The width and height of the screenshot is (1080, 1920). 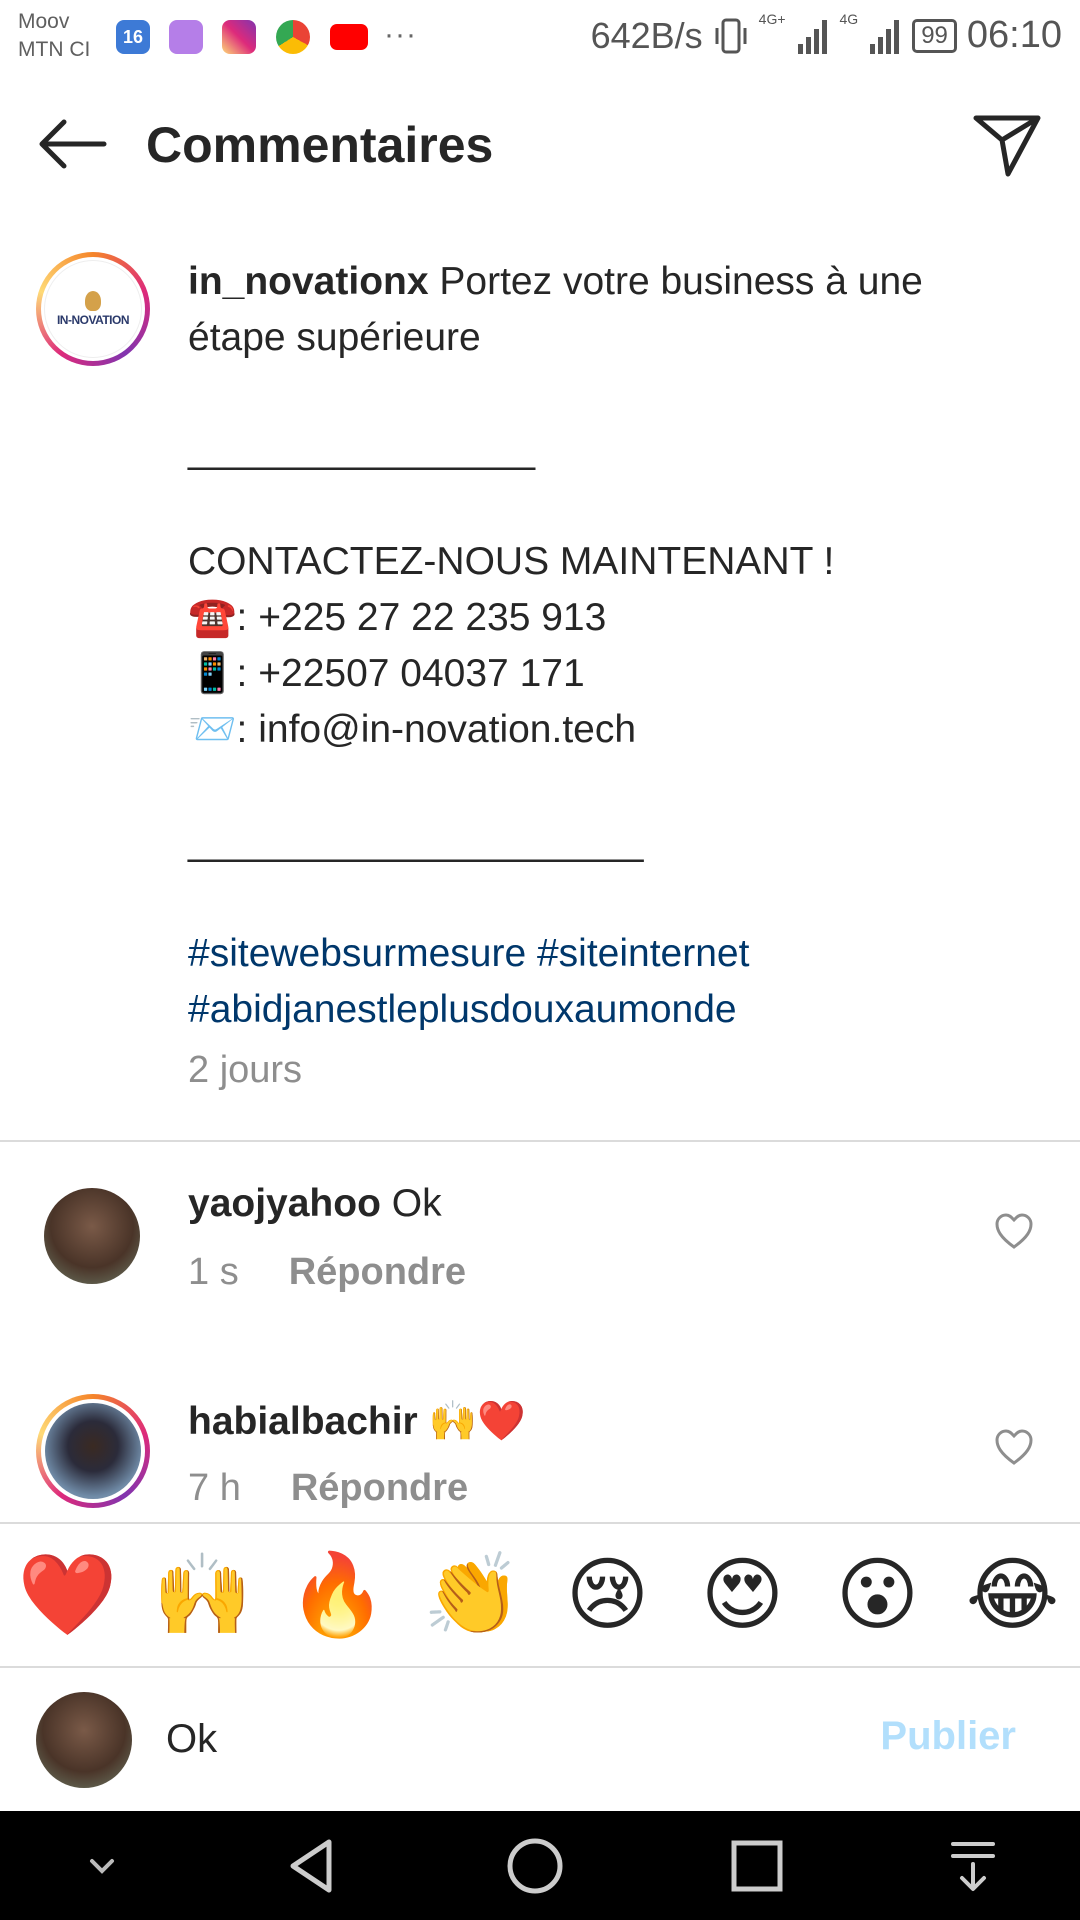 What do you see at coordinates (191, 1739) in the screenshot?
I see `comment-input: Ok` at bounding box center [191, 1739].